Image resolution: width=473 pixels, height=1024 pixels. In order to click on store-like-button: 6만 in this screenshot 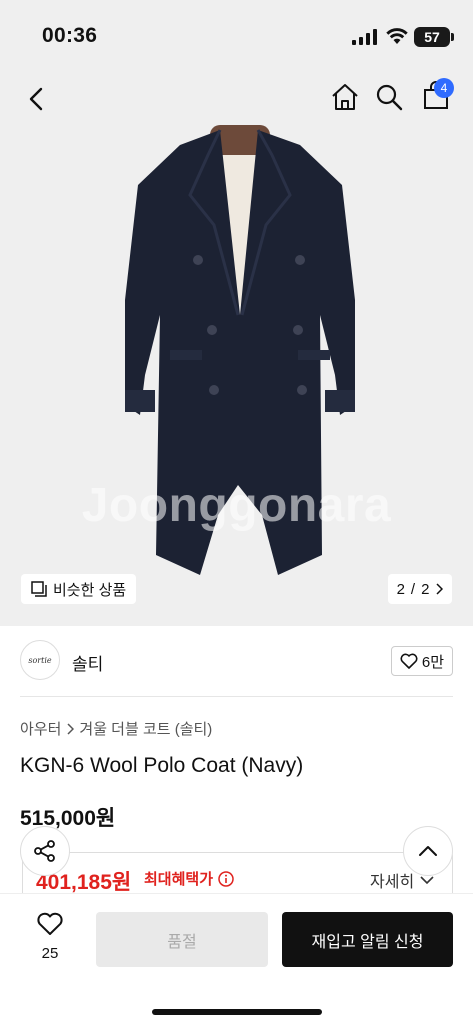, I will do `click(422, 661)`.